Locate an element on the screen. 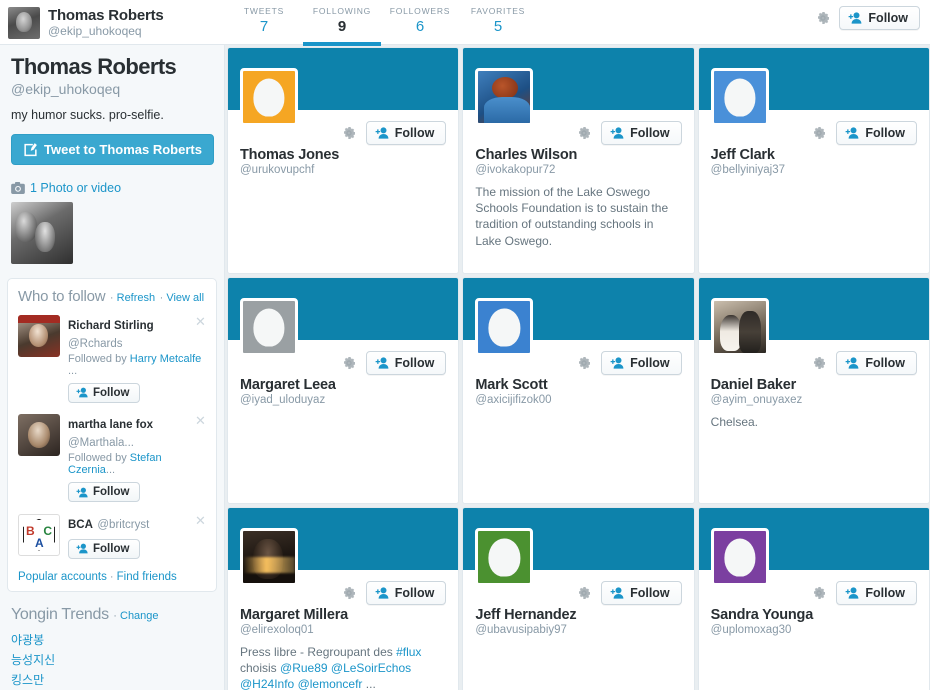  suggestion-info: BCA @britcryst Follow is located at coordinates (137, 537).